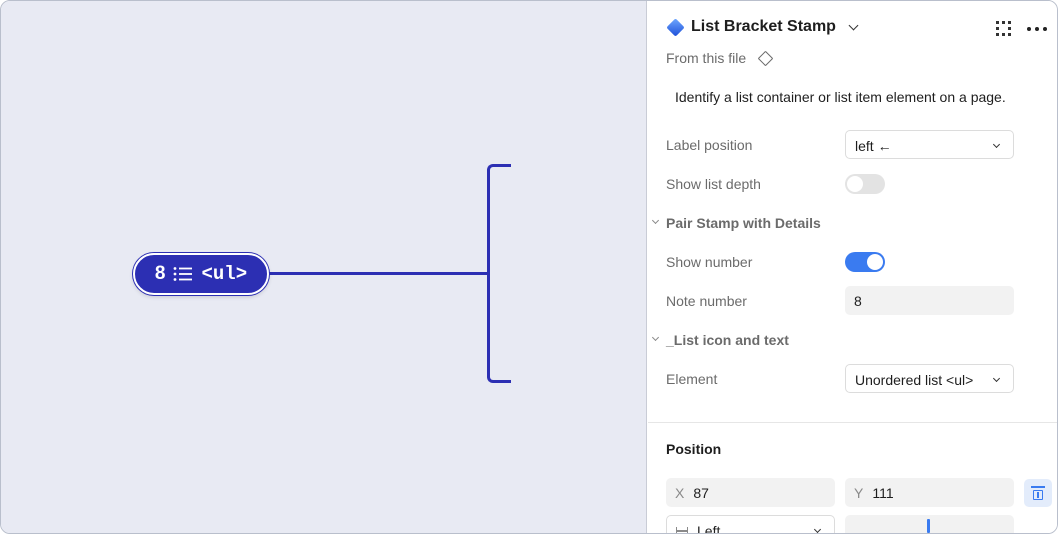  I want to click on label-position-value: left ←, so click(873, 146).